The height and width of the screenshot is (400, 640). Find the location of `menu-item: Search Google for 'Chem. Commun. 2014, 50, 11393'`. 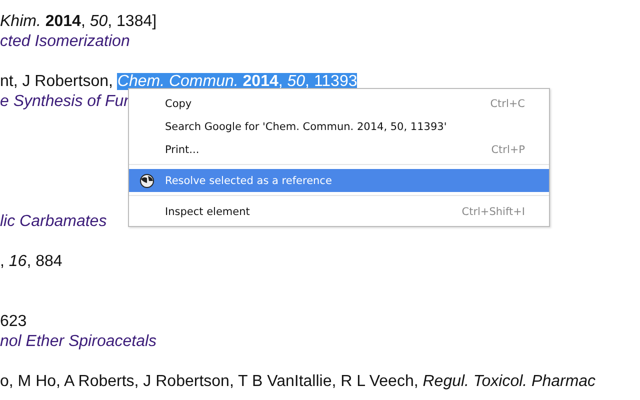

menu-item: Search Google for 'Chem. Commun. 2014, 50, 11393' is located at coordinates (339, 126).